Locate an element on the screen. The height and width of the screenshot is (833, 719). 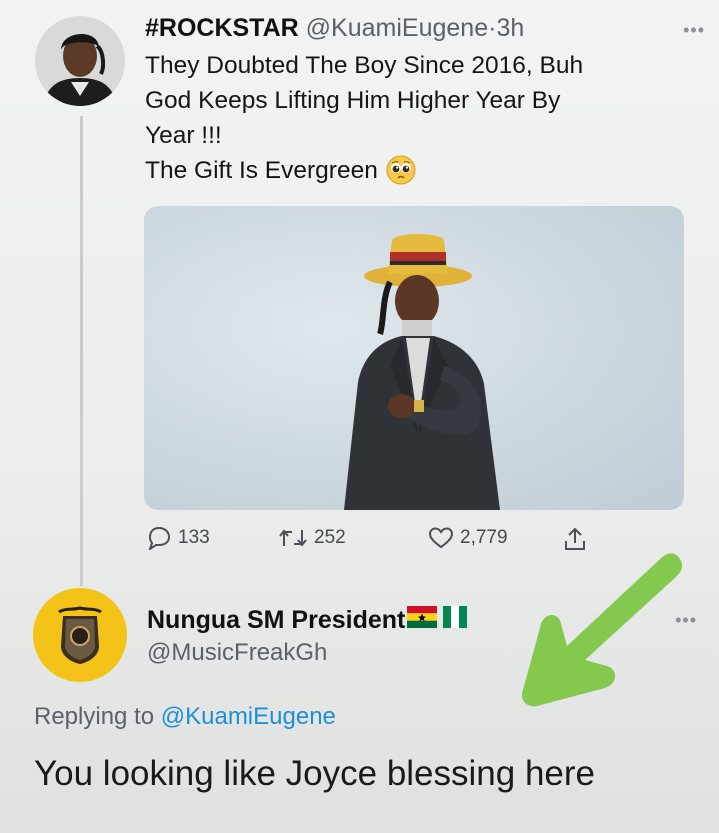
author-name: #ROCKSTAR is located at coordinates (222, 28).